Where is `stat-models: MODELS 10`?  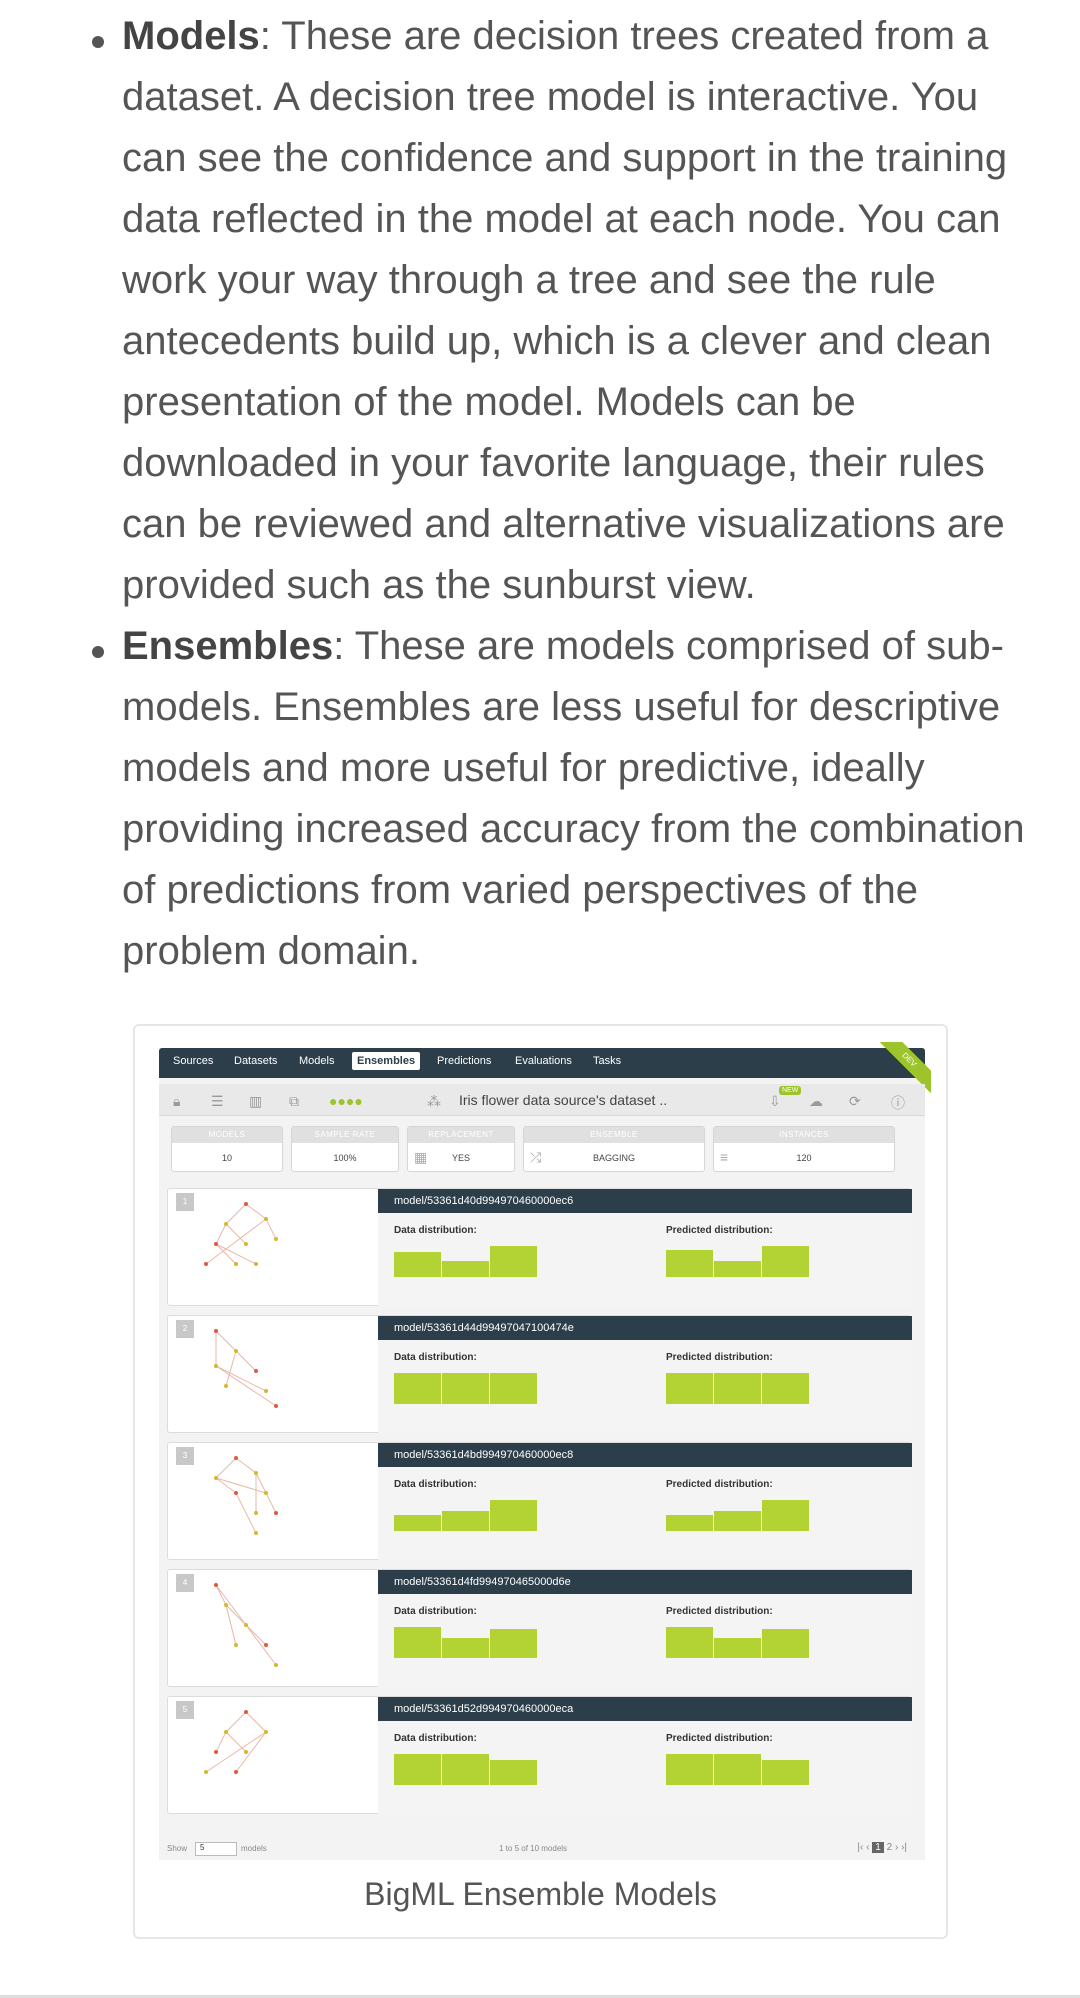
stat-models: MODELS 10 is located at coordinates (227, 1149).